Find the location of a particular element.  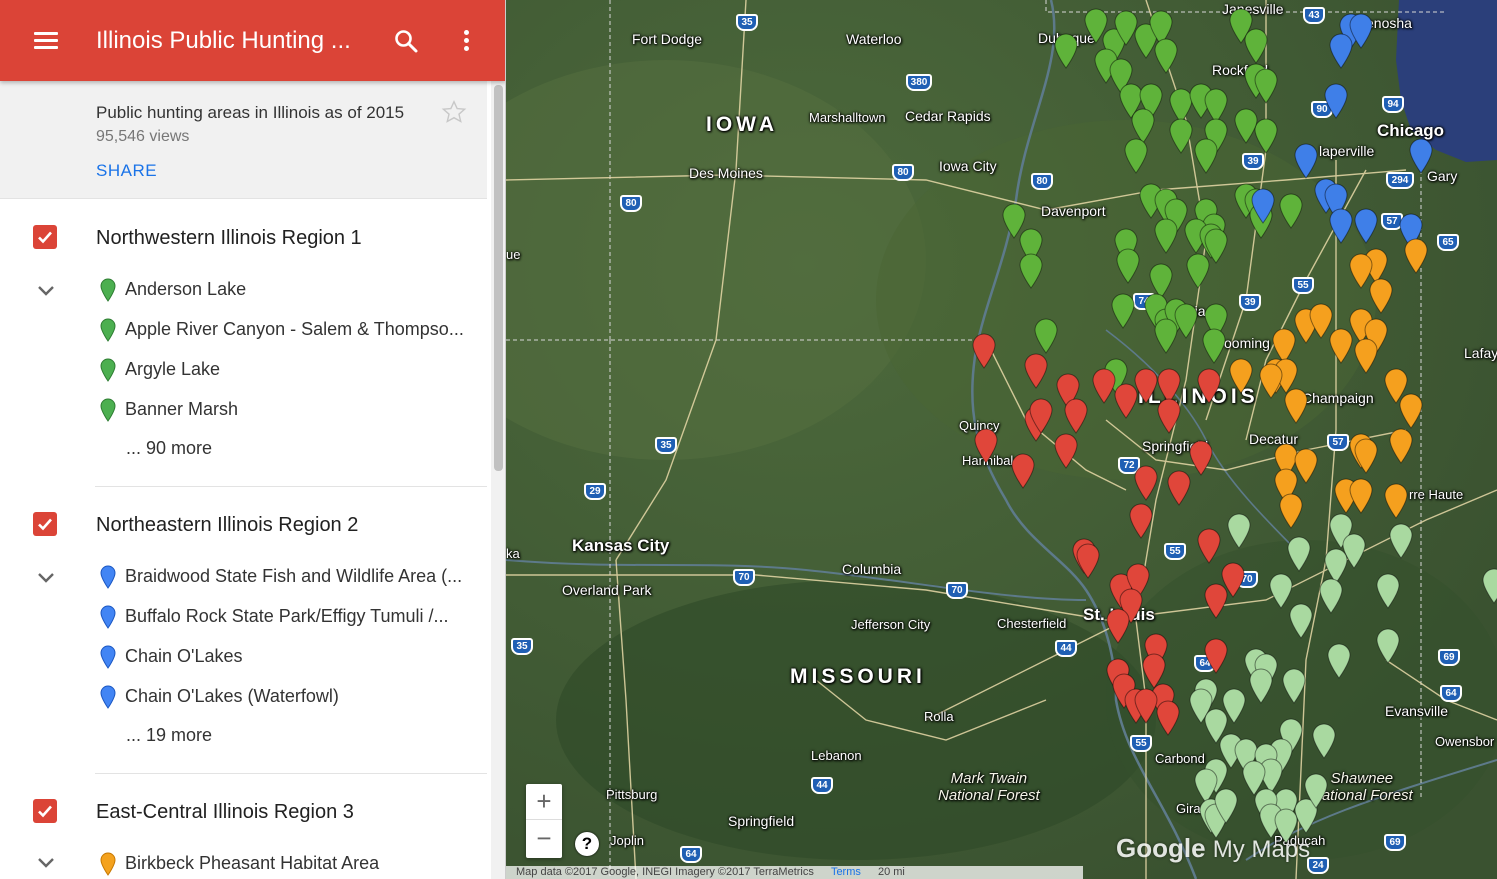

list-item: Birkbeck Pheasant Habitat Area is located at coordinates (285, 864).